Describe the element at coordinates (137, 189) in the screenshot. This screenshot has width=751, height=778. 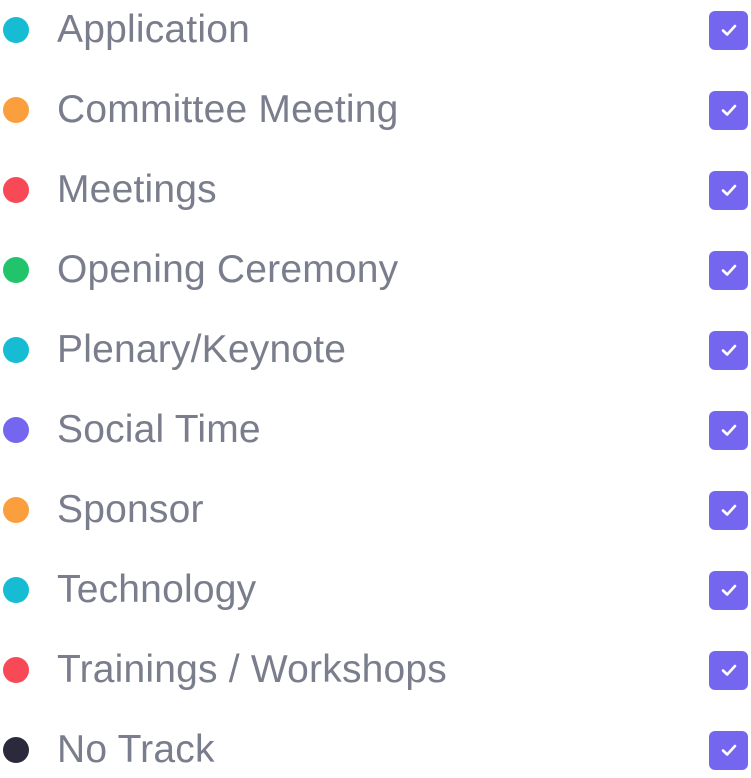
I see `track-label: Meetings` at that location.